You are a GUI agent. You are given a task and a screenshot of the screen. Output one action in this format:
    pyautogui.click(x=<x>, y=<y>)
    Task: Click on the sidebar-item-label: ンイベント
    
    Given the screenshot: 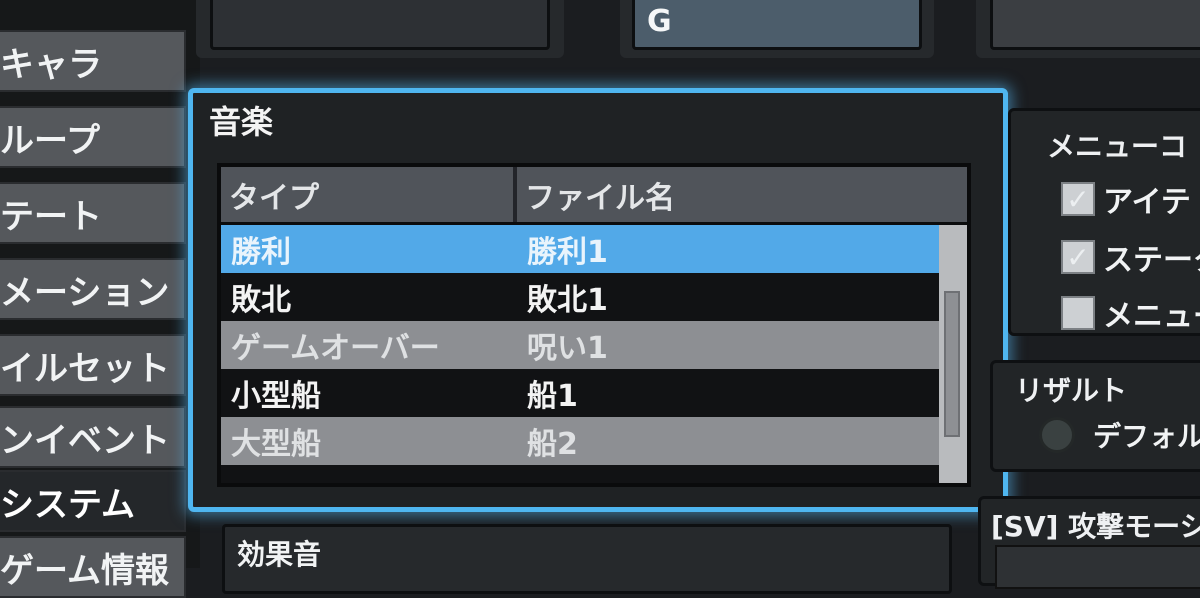 What is the action you would take?
    pyautogui.click(x=85, y=440)
    